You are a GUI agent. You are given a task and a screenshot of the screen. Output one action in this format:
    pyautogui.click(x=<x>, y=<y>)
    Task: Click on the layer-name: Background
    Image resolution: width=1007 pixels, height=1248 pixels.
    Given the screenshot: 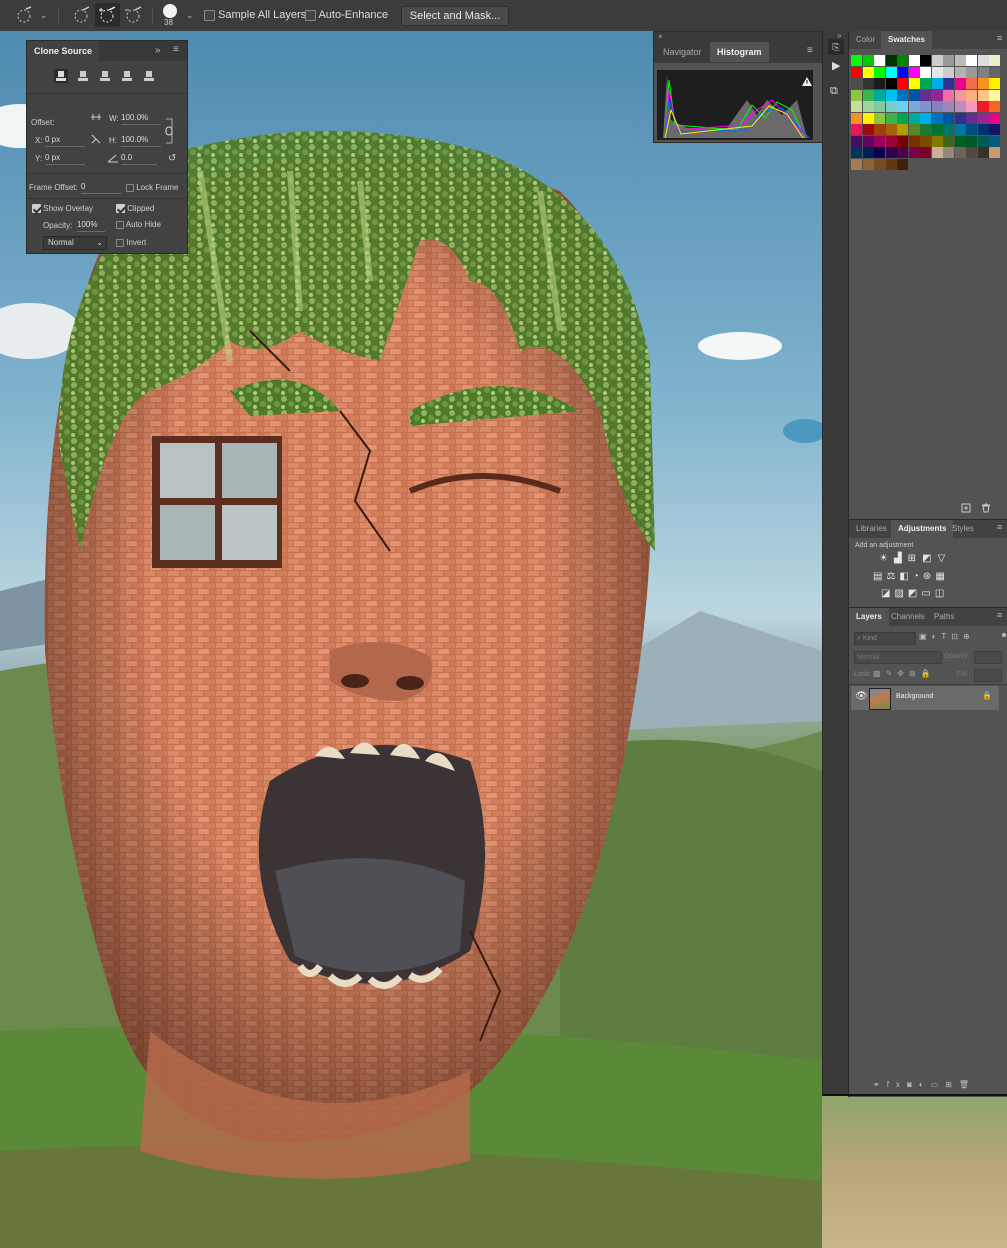 What is the action you would take?
    pyautogui.click(x=914, y=696)
    